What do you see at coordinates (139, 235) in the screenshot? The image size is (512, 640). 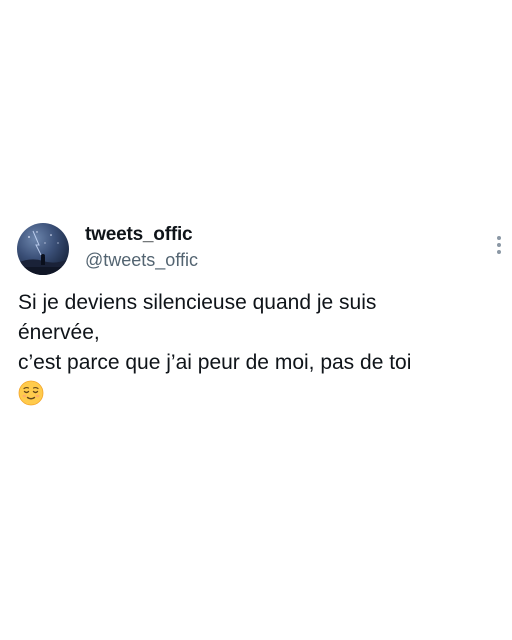 I see `display-name: tweets_offic` at bounding box center [139, 235].